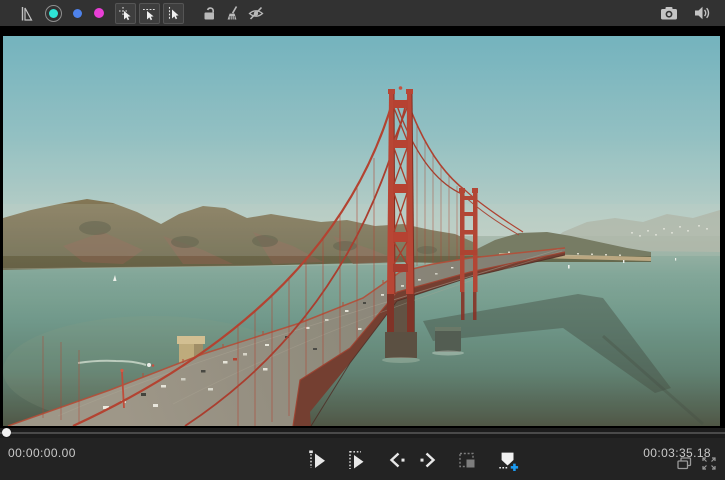 Image resolution: width=725 pixels, height=480 pixels. I want to click on timeline-scrubber, so click(362, 433).